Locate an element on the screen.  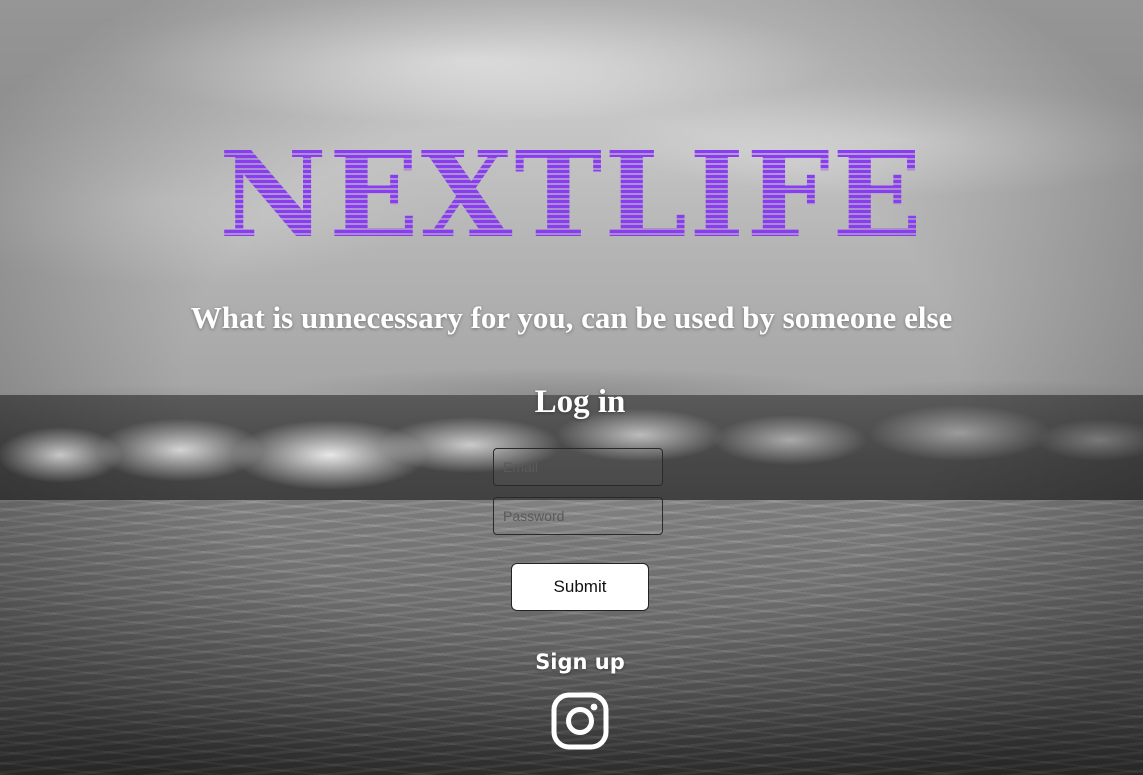
instagram-link is located at coordinates (580, 721).